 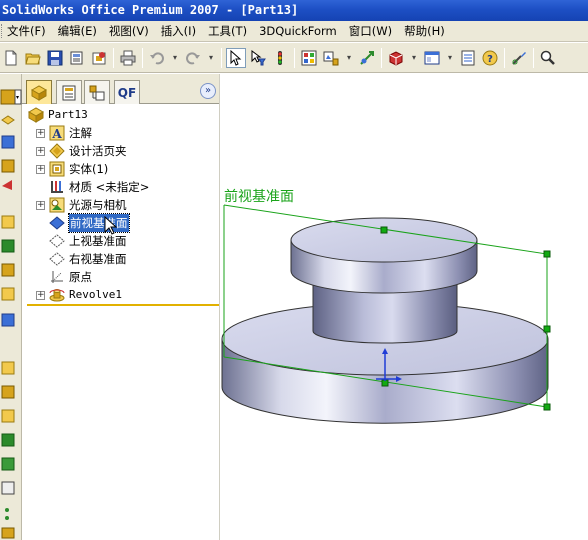 What do you see at coordinates (57, 277) in the screenshot?
I see `origin-icon` at bounding box center [57, 277].